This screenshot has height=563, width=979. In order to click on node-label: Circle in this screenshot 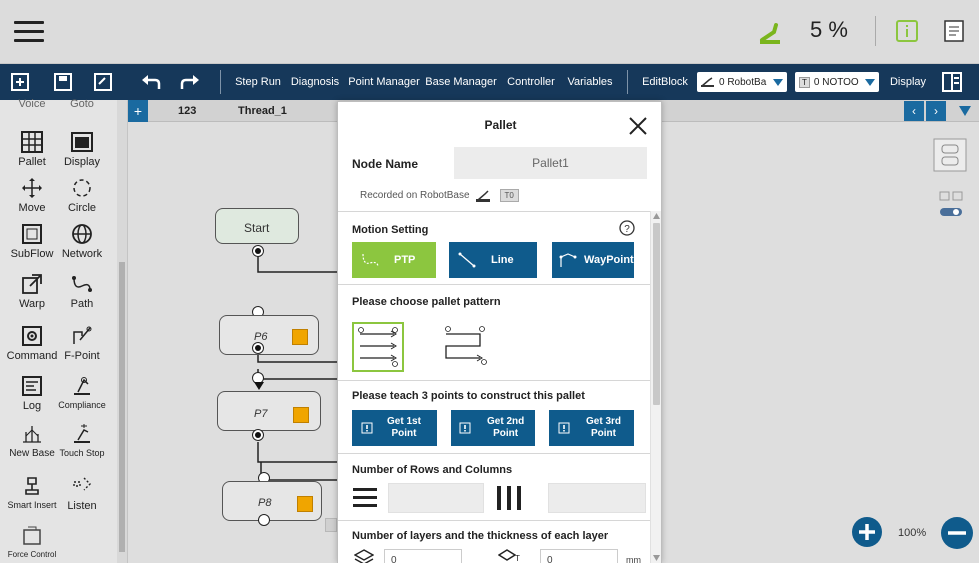, I will do `click(82, 208)`.